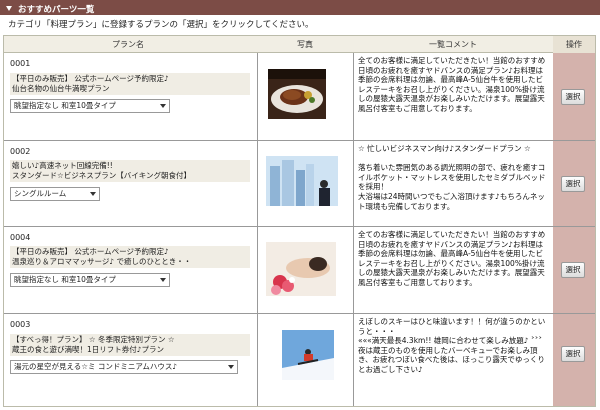 This screenshot has width=600, height=410. What do you see at coordinates (56, 9) in the screenshot?
I see `window-title: おすすめパーツ一覧` at bounding box center [56, 9].